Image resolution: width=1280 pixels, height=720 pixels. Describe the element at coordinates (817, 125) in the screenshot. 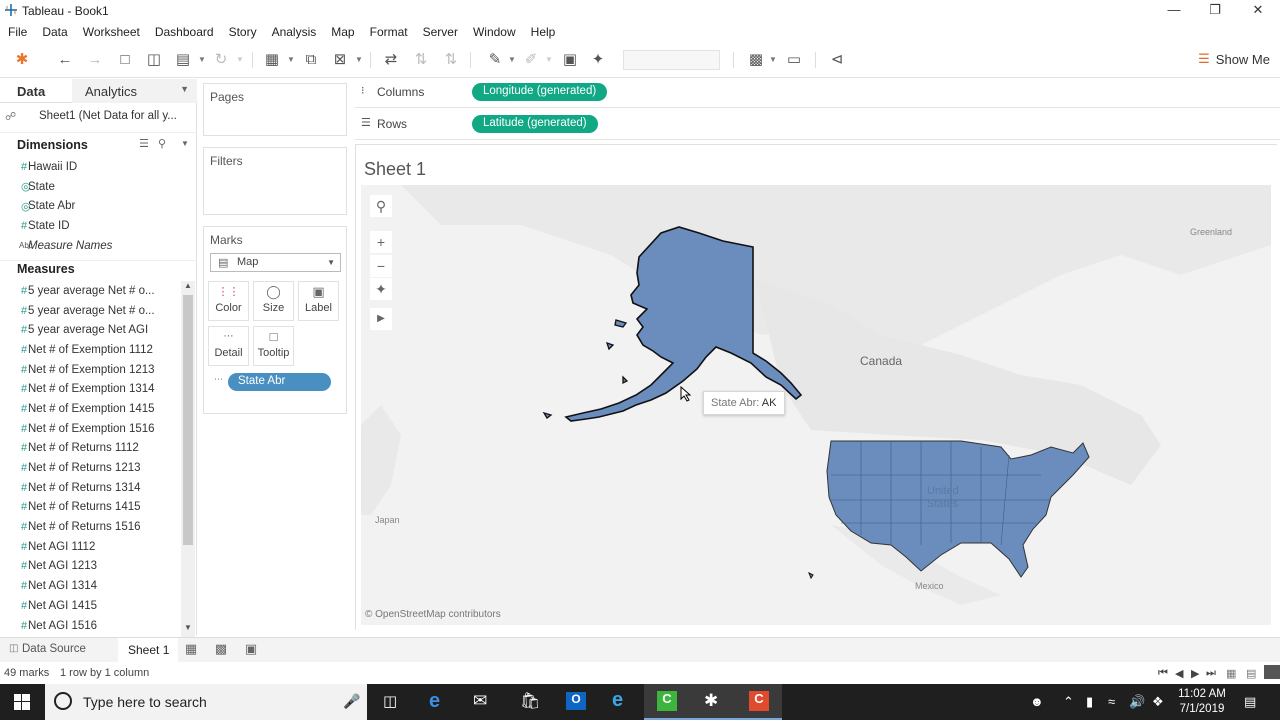

I see `rows-shelf: ☰ Rows Latitude (generated)` at that location.